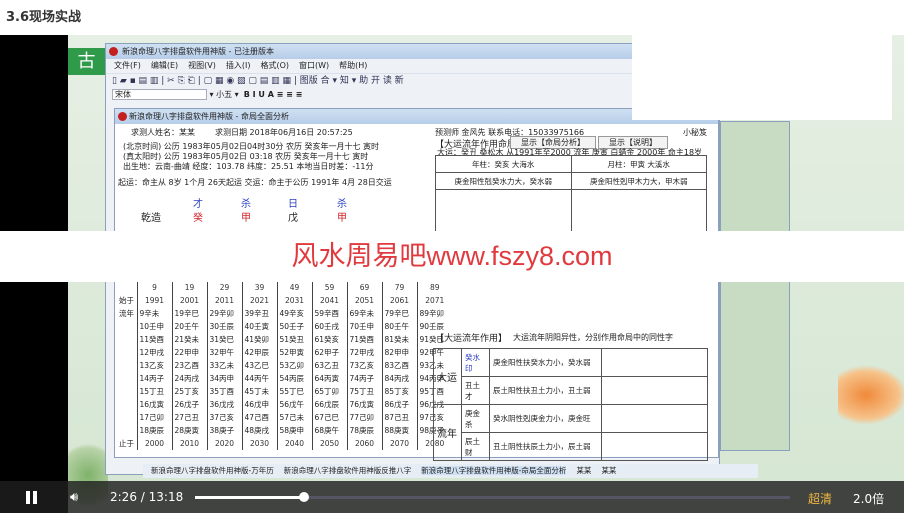  Describe the element at coordinates (238, 65) in the screenshot. I see `menu-insert: 插入(I)` at that location.